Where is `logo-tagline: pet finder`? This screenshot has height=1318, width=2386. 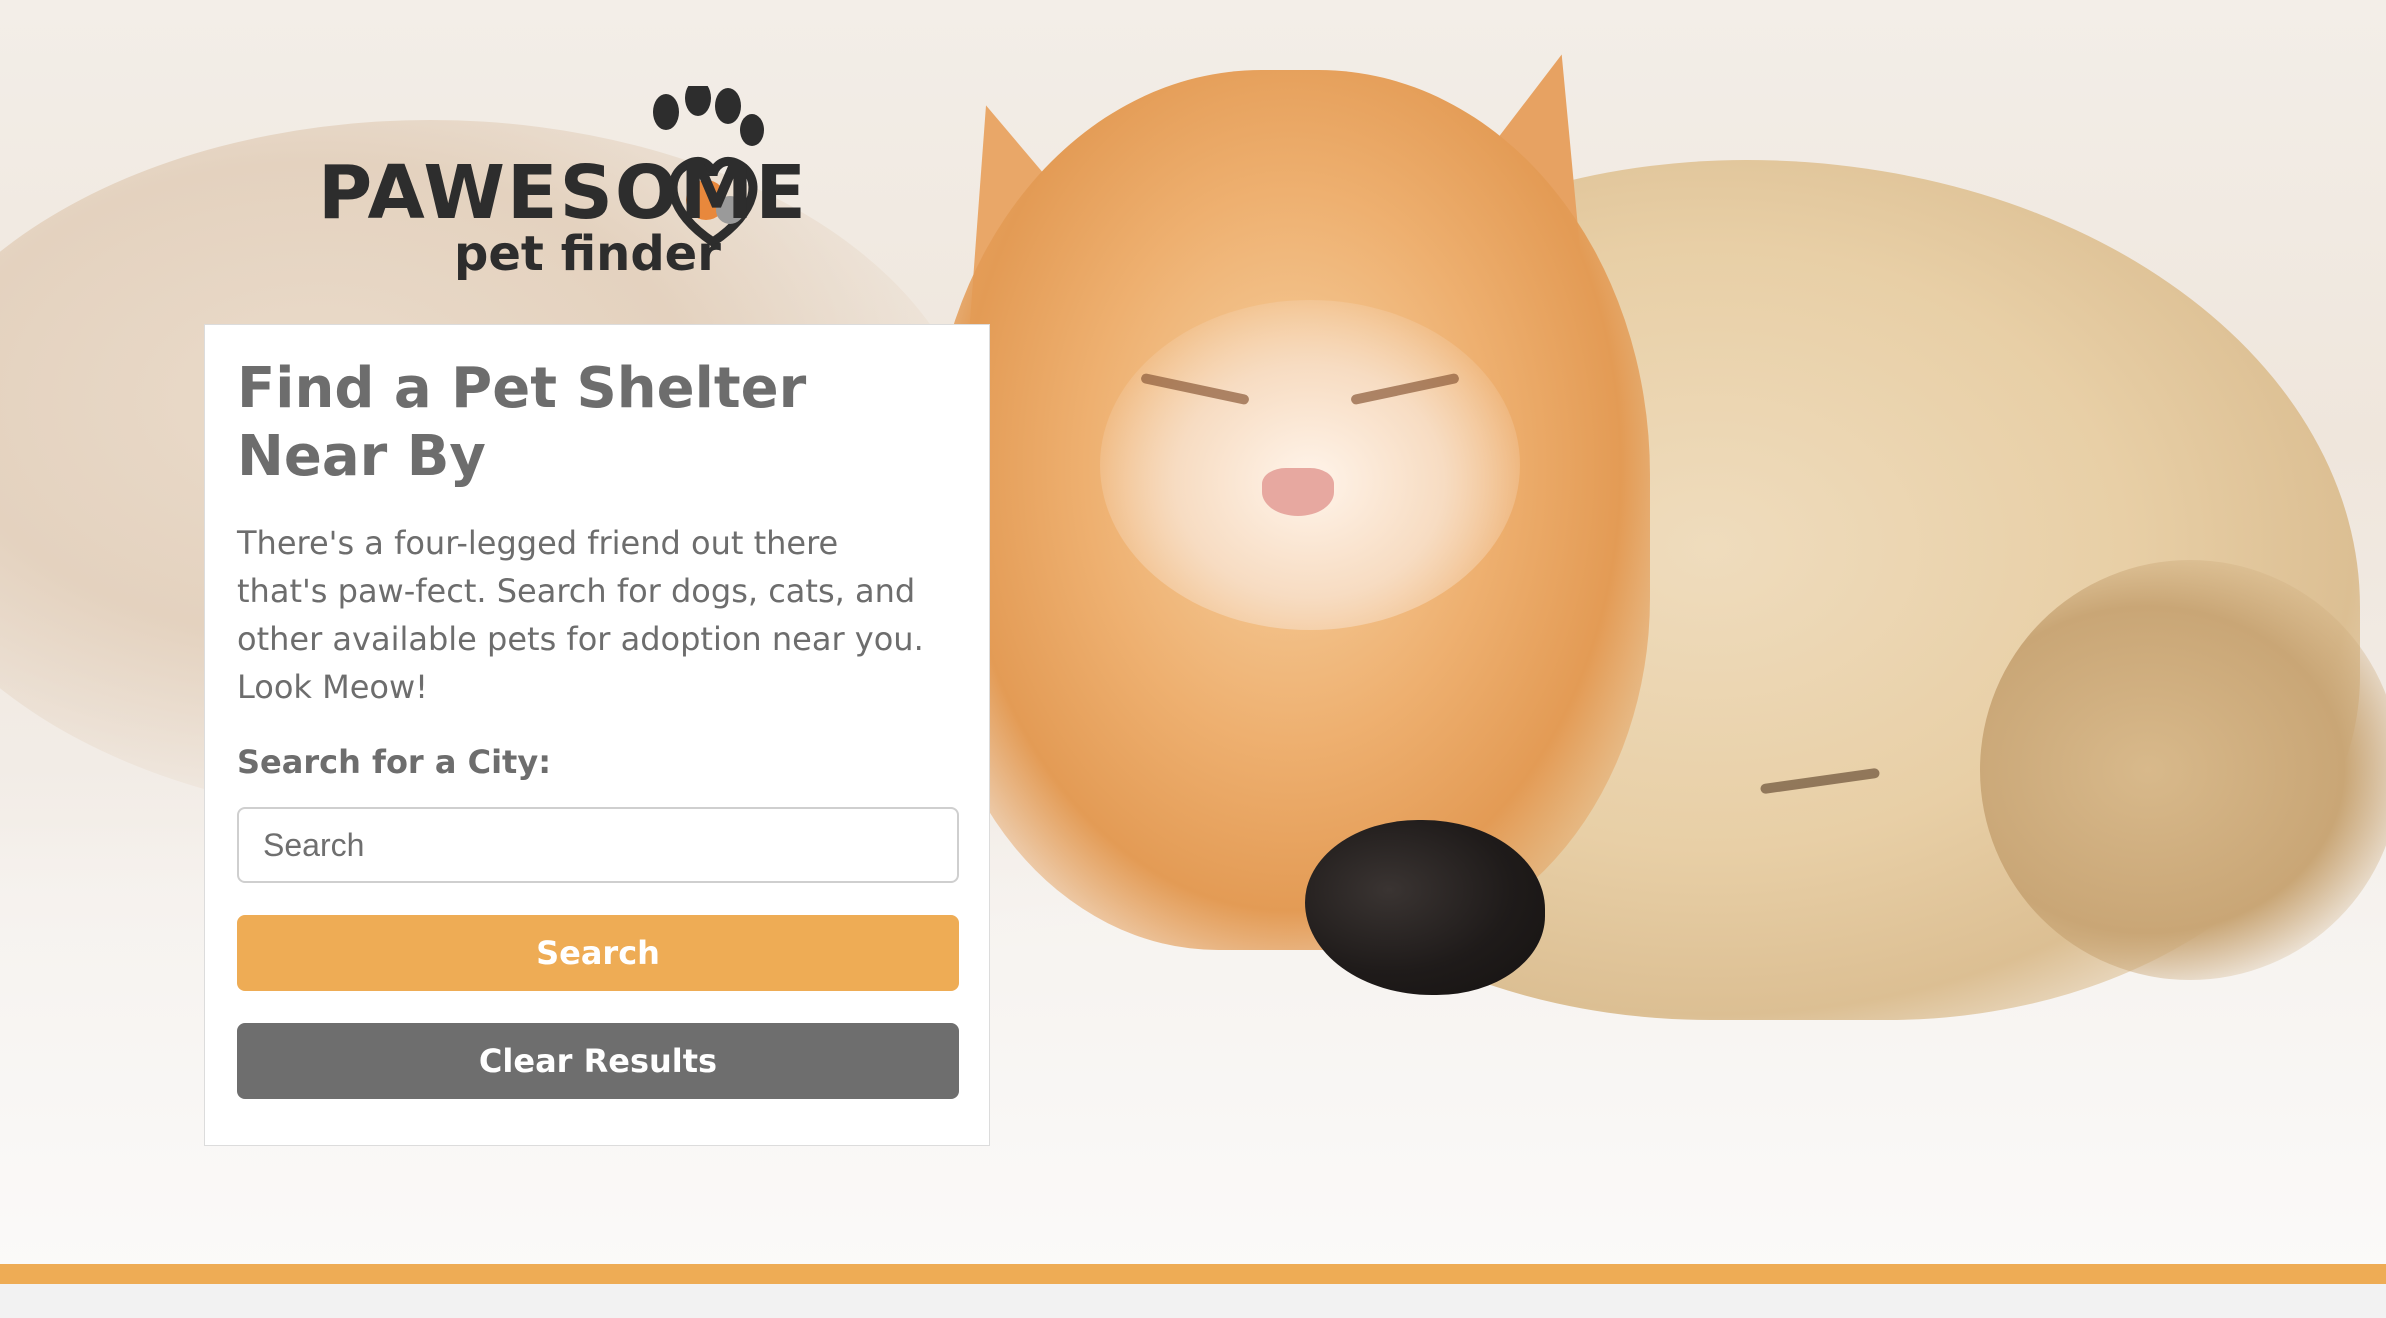
logo-tagline: pet finder is located at coordinates (587, 254).